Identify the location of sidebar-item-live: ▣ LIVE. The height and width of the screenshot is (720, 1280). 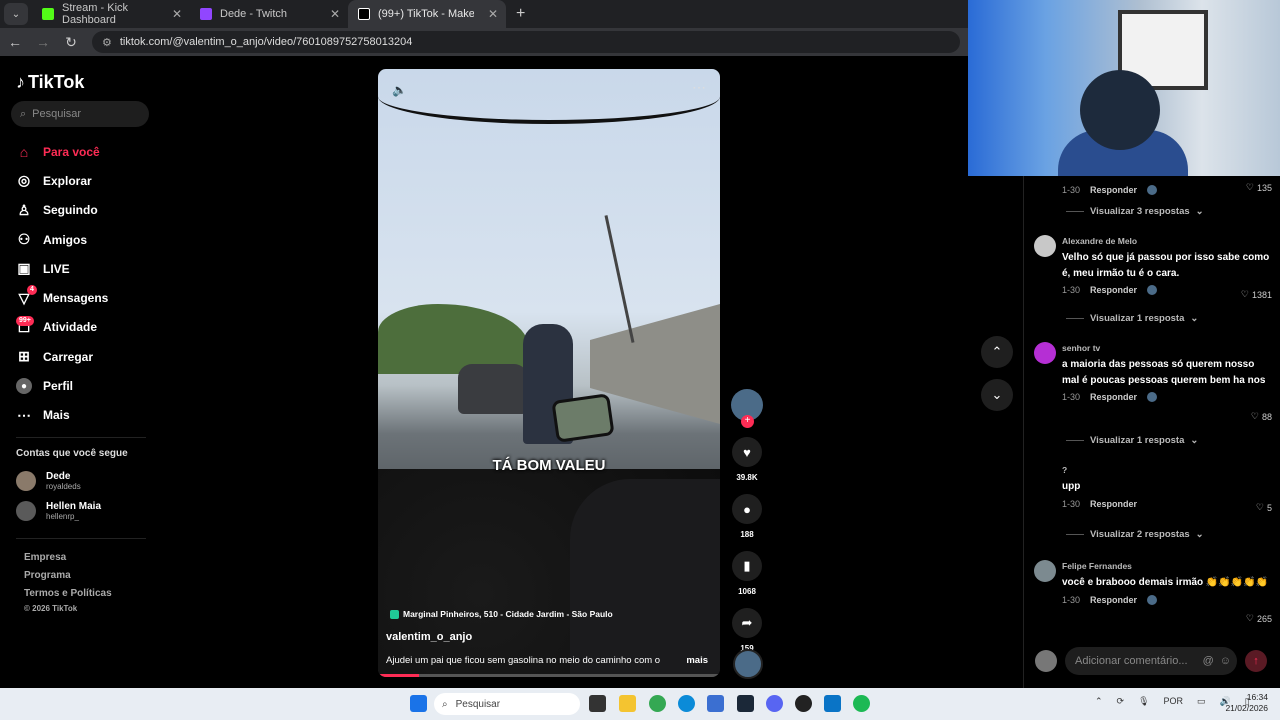
(62, 268).